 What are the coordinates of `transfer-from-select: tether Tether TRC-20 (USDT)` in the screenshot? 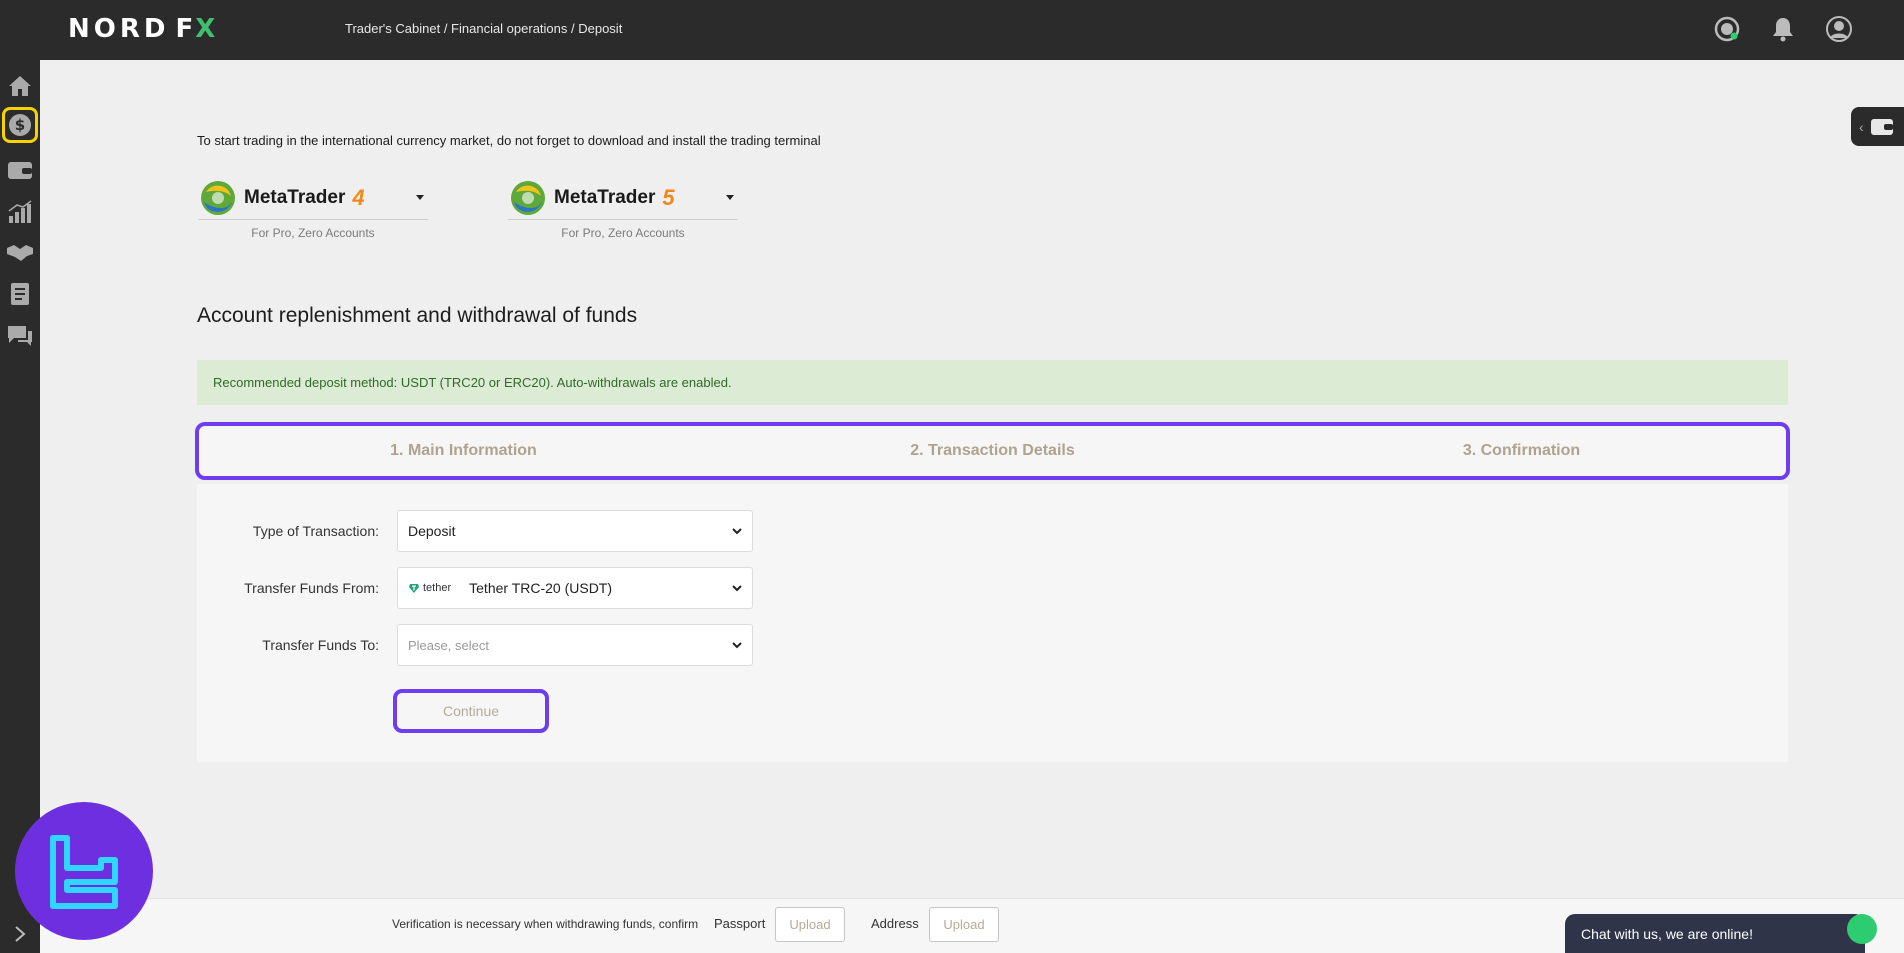 It's located at (575, 588).